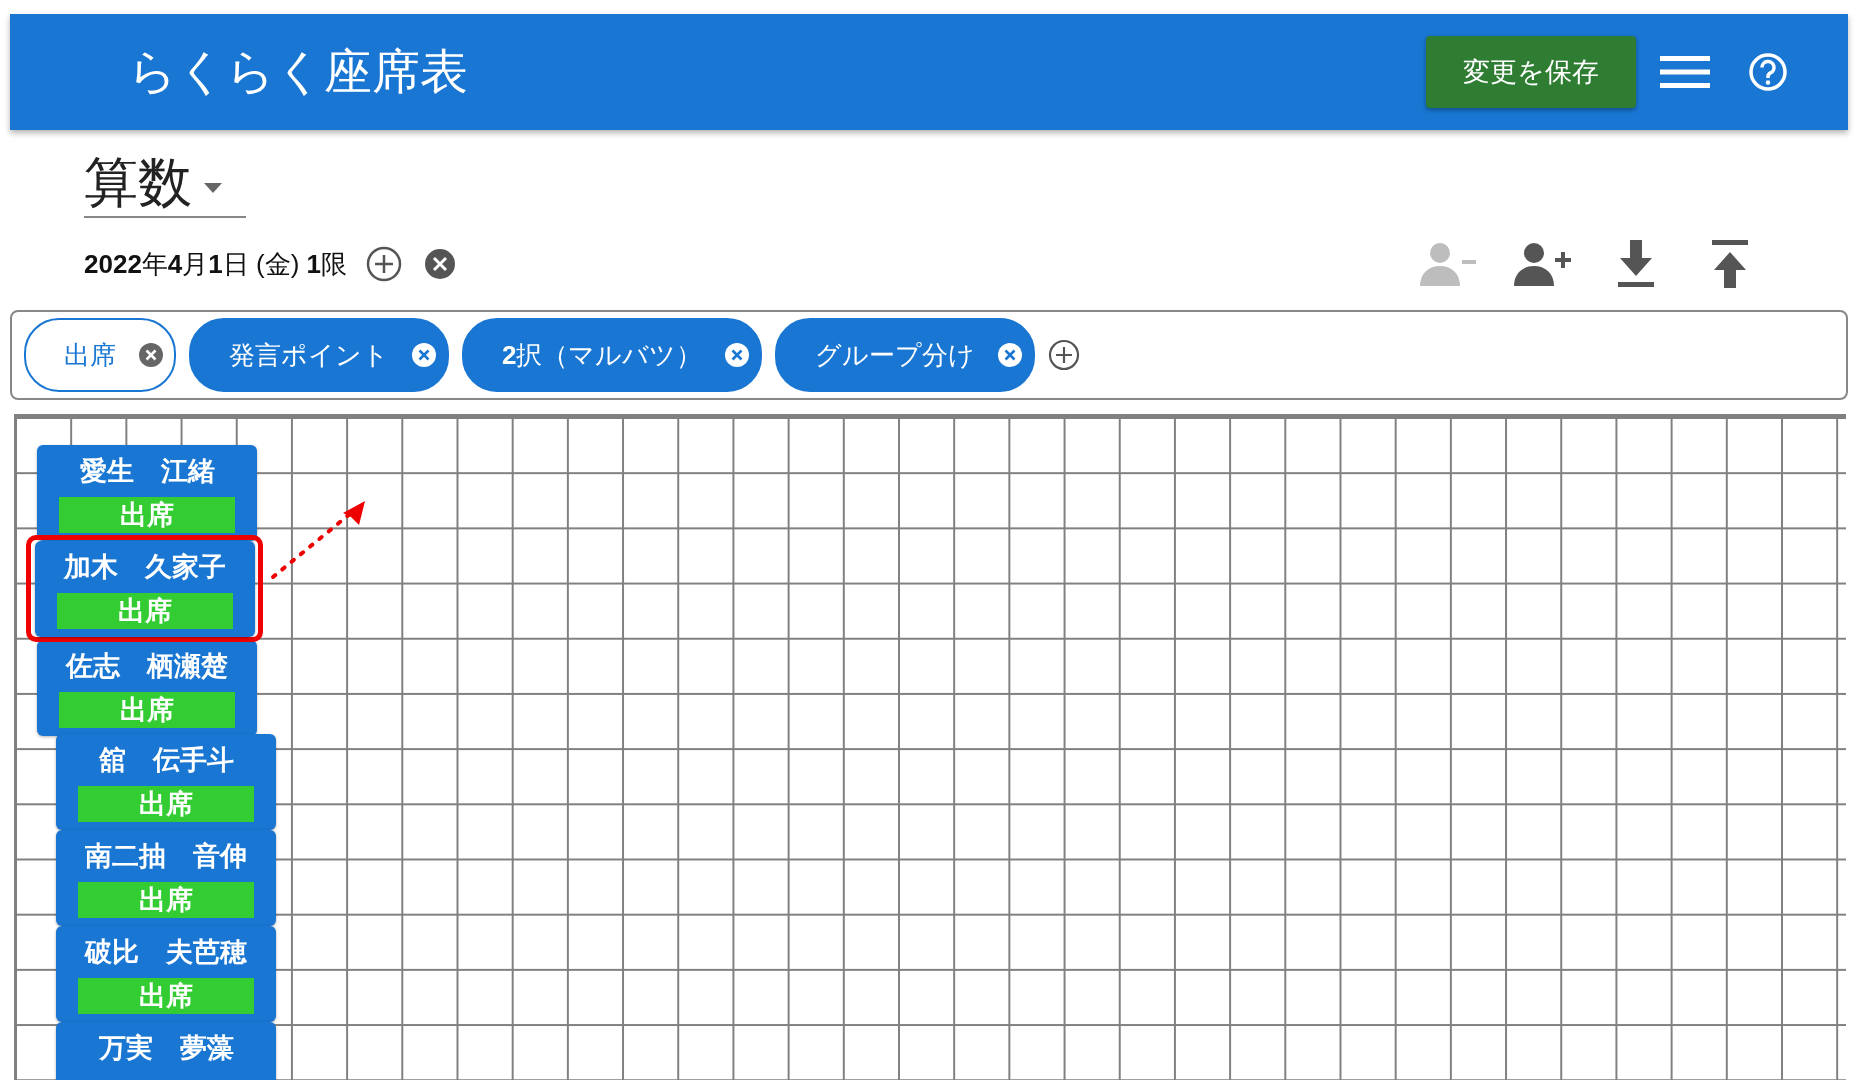 This screenshot has width=1862, height=1080. What do you see at coordinates (166, 856) in the screenshot?
I see `student-name: 南二抽 音伸` at bounding box center [166, 856].